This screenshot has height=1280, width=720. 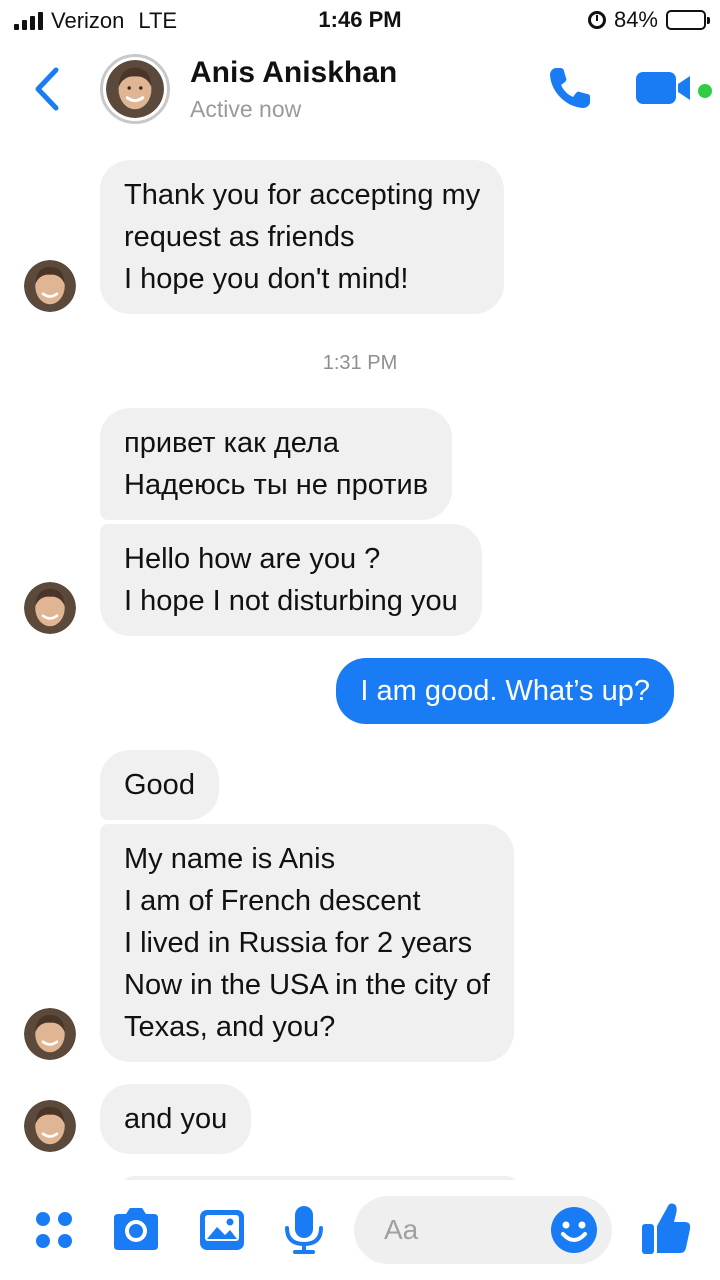 I want to click on phone-icon, so click(x=570, y=88).